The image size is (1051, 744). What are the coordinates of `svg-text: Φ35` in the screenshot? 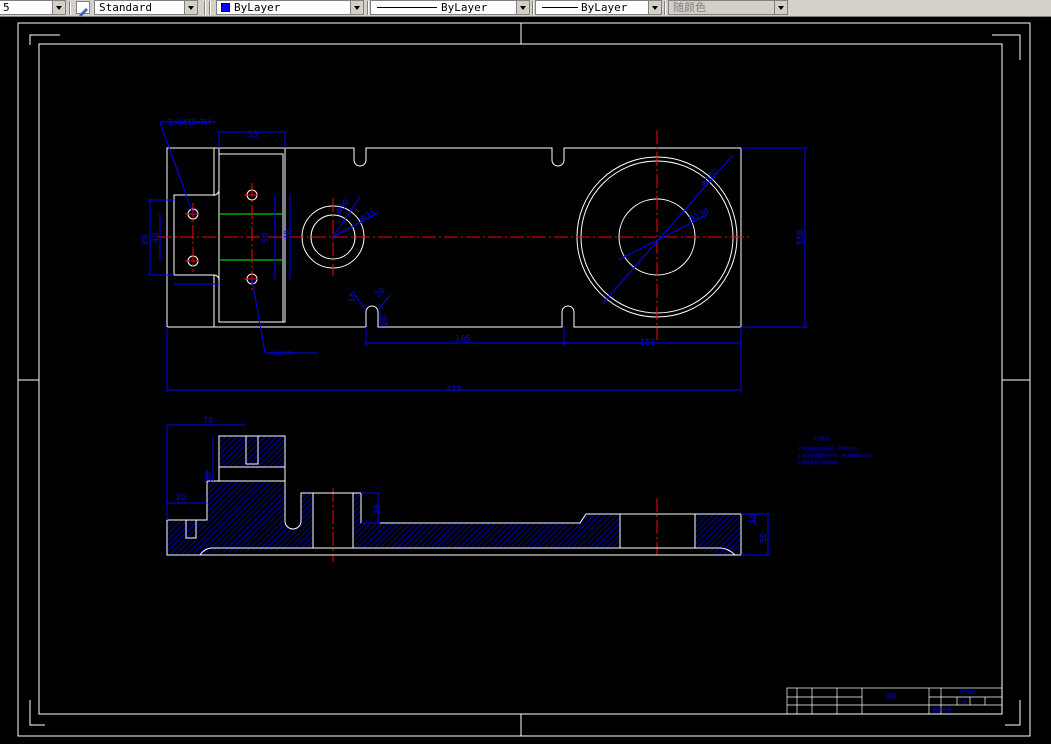 It's located at (368, 216).